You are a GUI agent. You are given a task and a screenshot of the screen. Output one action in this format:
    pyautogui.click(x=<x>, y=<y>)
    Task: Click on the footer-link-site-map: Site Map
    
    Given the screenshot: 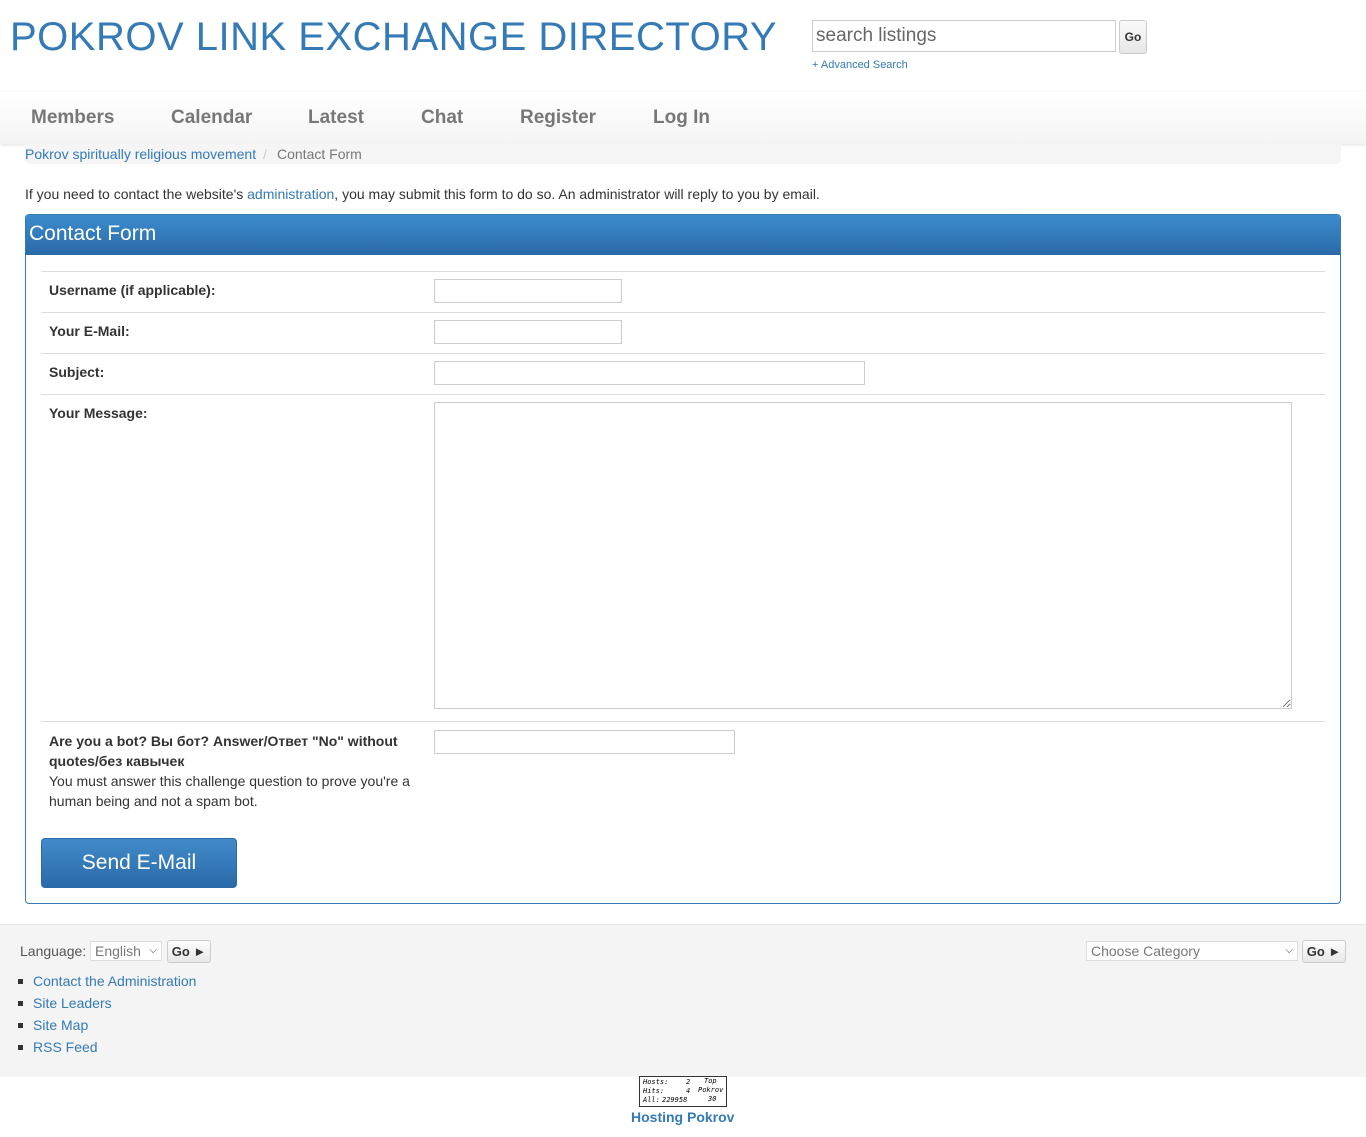 What is the action you would take?
    pyautogui.click(x=106, y=1025)
    